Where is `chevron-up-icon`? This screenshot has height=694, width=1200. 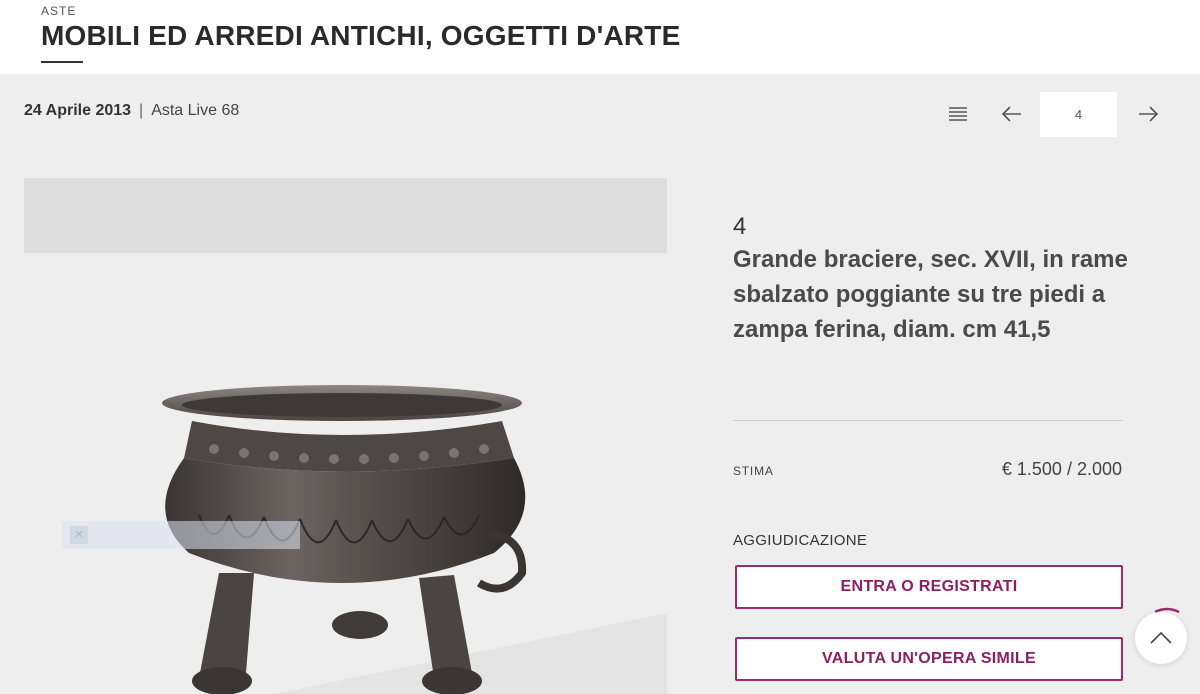
chevron-up-icon is located at coordinates (1161, 637).